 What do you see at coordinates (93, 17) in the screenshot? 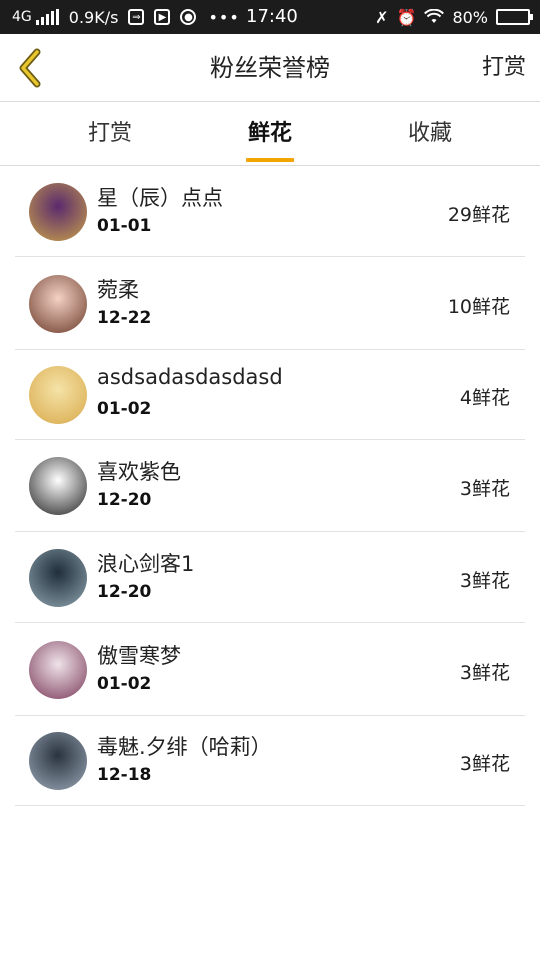
I see `network-speed: 0.9K/s` at bounding box center [93, 17].